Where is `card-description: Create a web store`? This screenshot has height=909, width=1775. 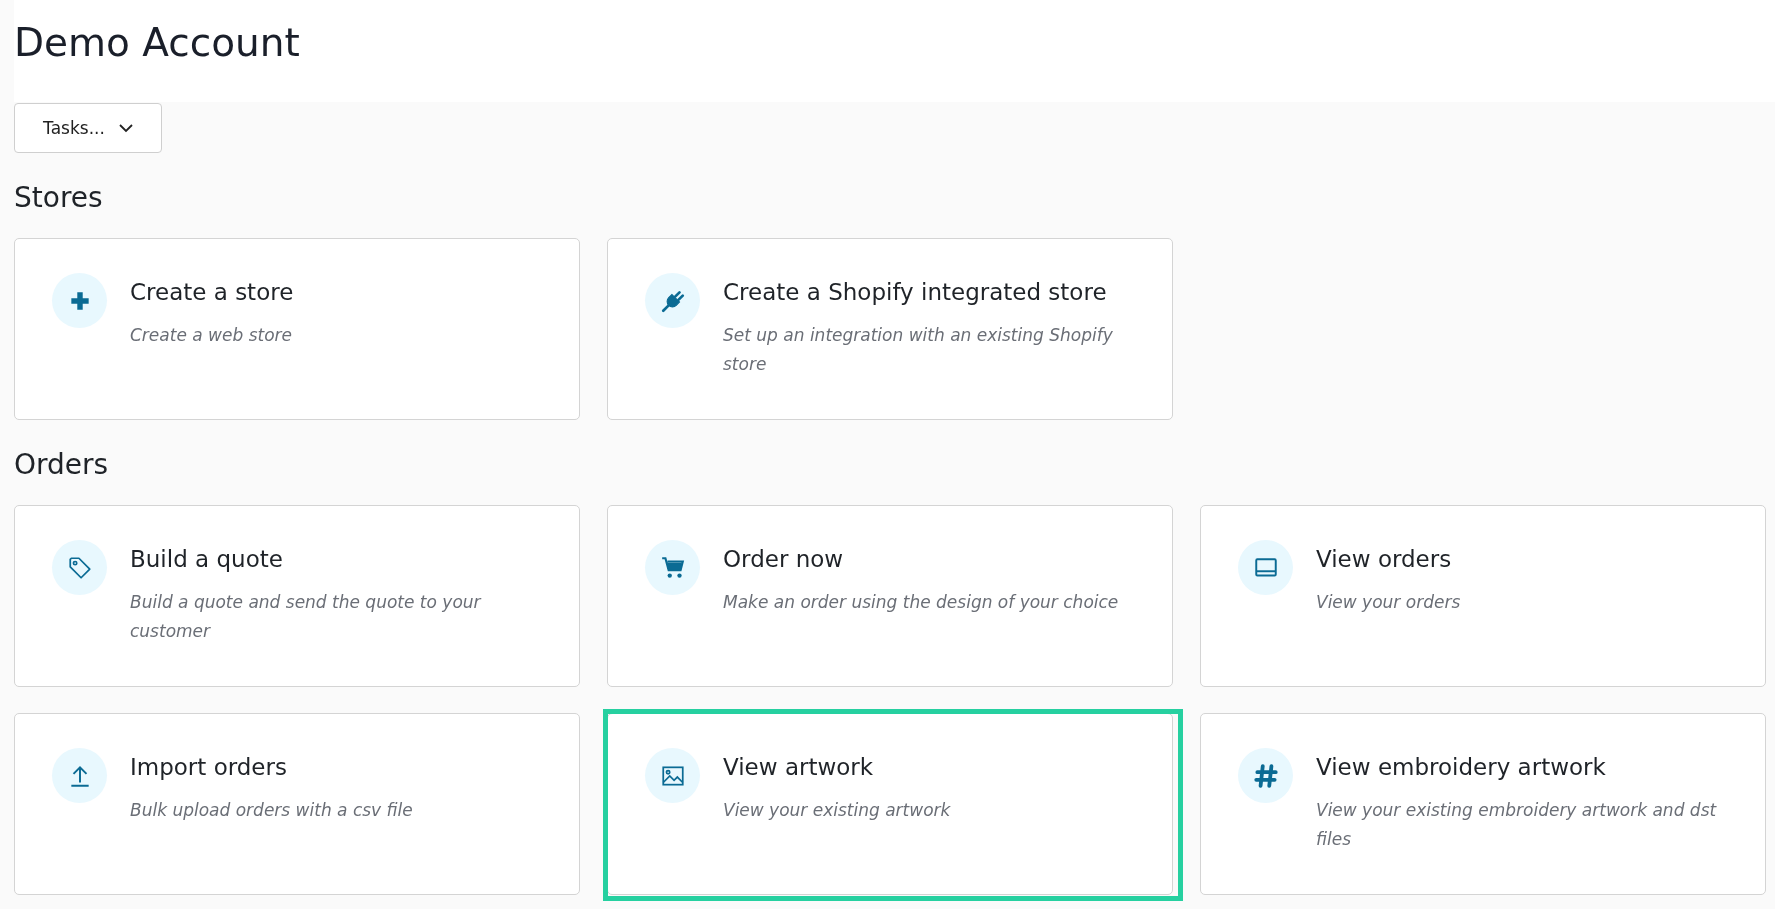
card-description: Create a web store is located at coordinates (211, 335).